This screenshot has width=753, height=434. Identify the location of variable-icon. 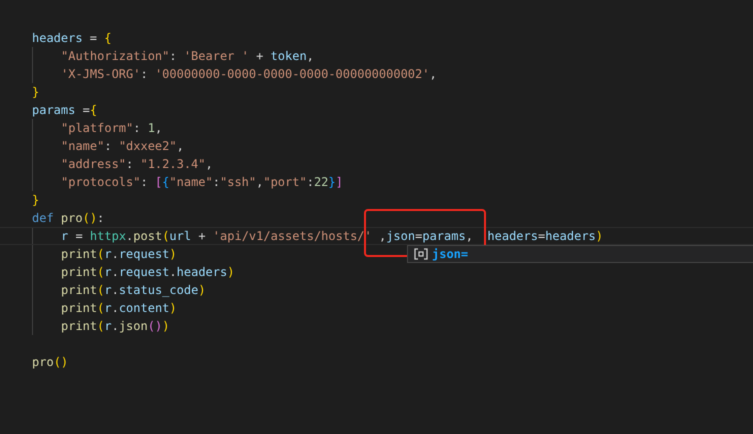
(421, 254).